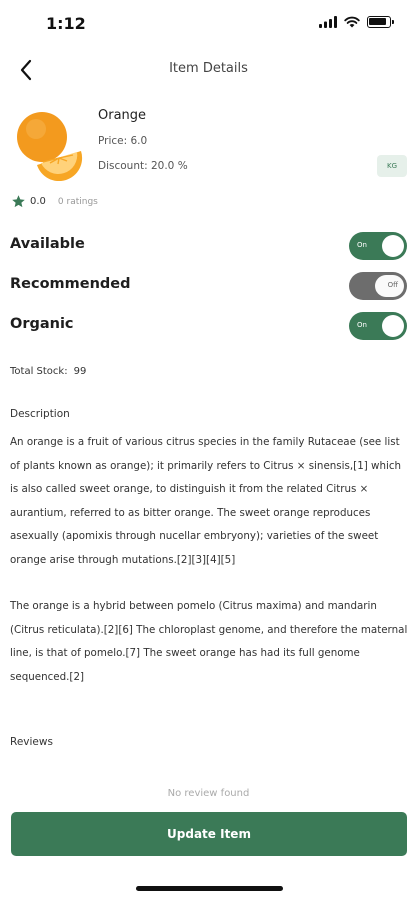 This screenshot has width=417, height=900. Describe the element at coordinates (378, 246) in the screenshot. I see `available-toggle: On` at that location.